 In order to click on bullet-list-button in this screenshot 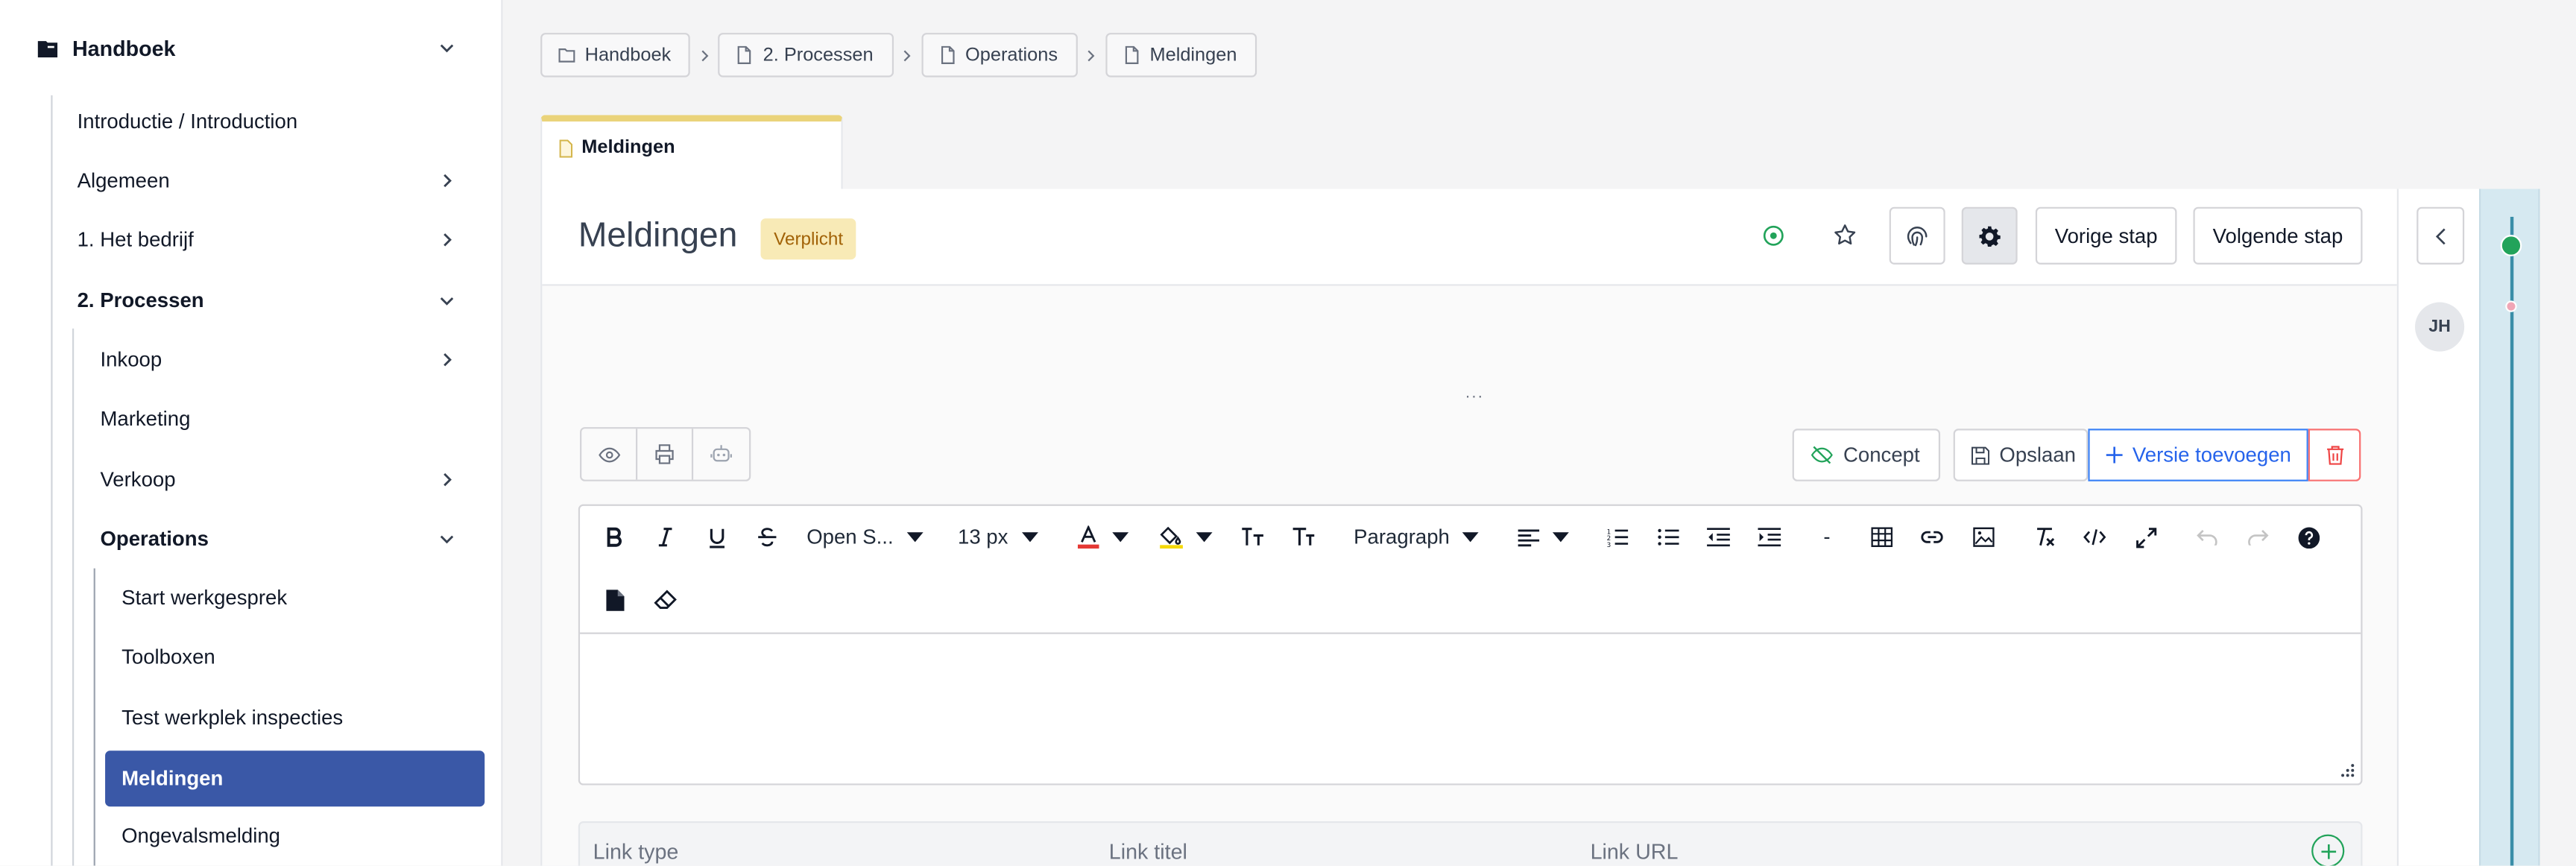, I will do `click(1667, 537)`.